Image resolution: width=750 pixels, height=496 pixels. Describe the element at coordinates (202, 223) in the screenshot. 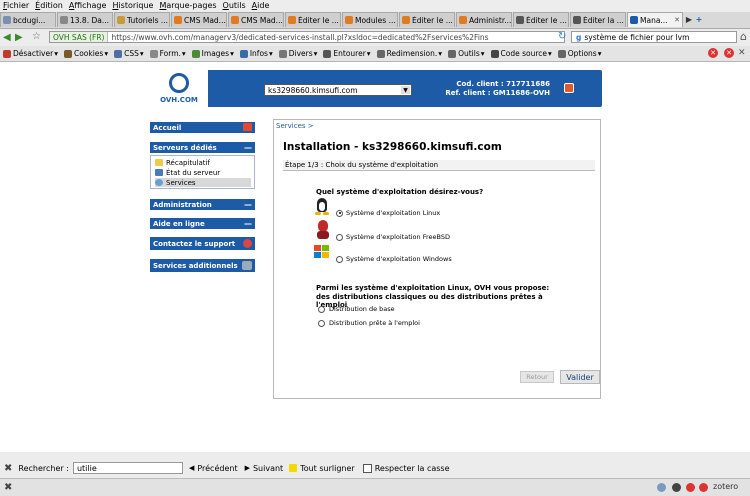

I see `sidebar-item-aide: Aide en ligne —` at that location.